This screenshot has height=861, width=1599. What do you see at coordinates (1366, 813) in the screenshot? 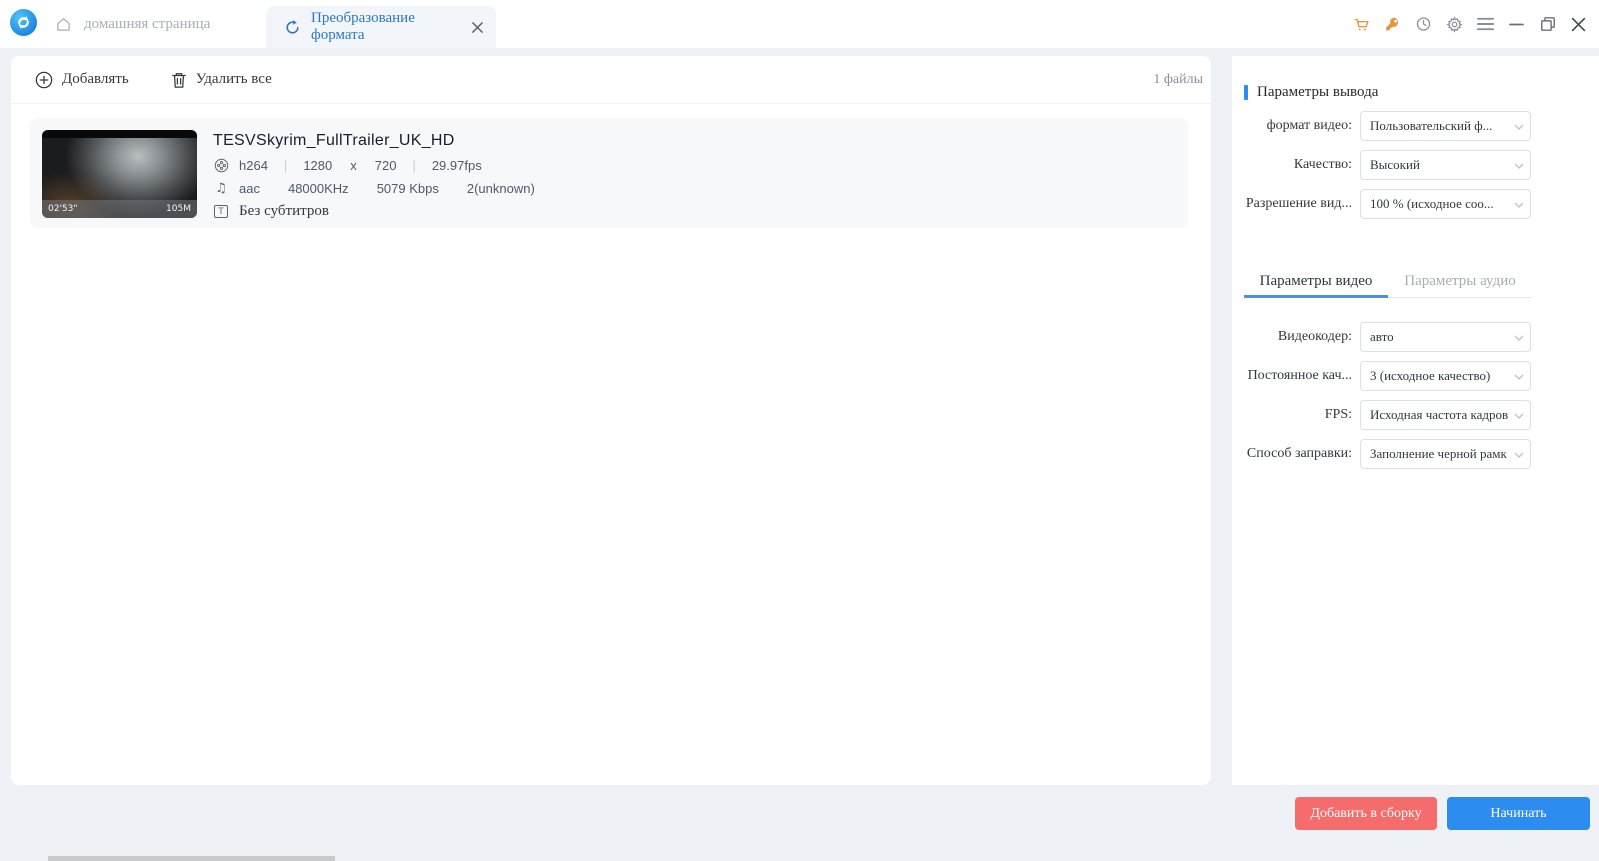
I see `add-to-queue-button: Добавить в сборку` at bounding box center [1366, 813].